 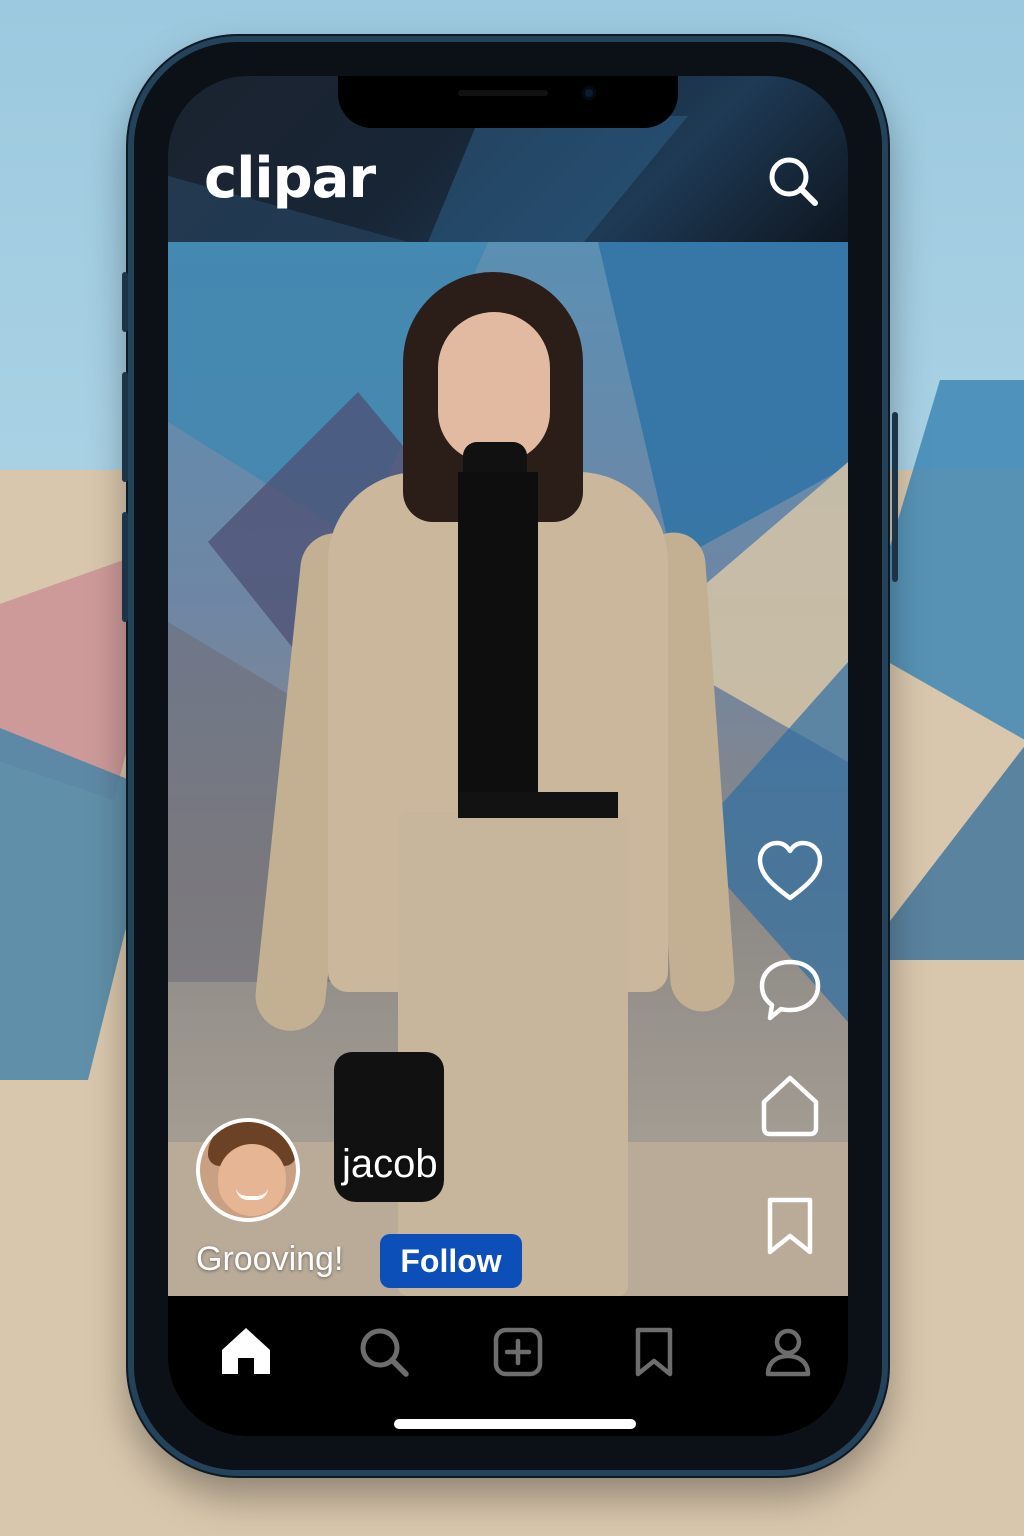 What do you see at coordinates (503, 93) in the screenshot?
I see `speaker` at bounding box center [503, 93].